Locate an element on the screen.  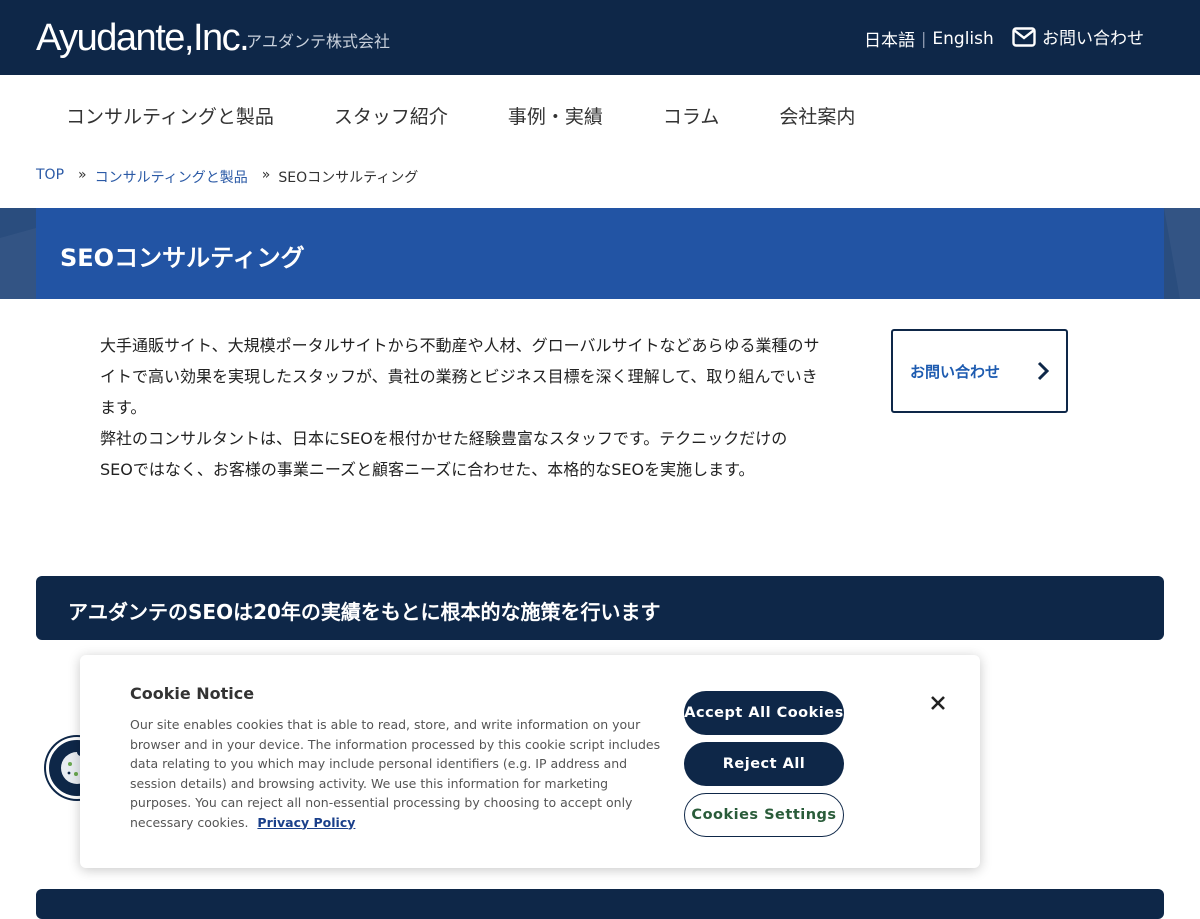
lang-english-link: English is located at coordinates (962, 39).